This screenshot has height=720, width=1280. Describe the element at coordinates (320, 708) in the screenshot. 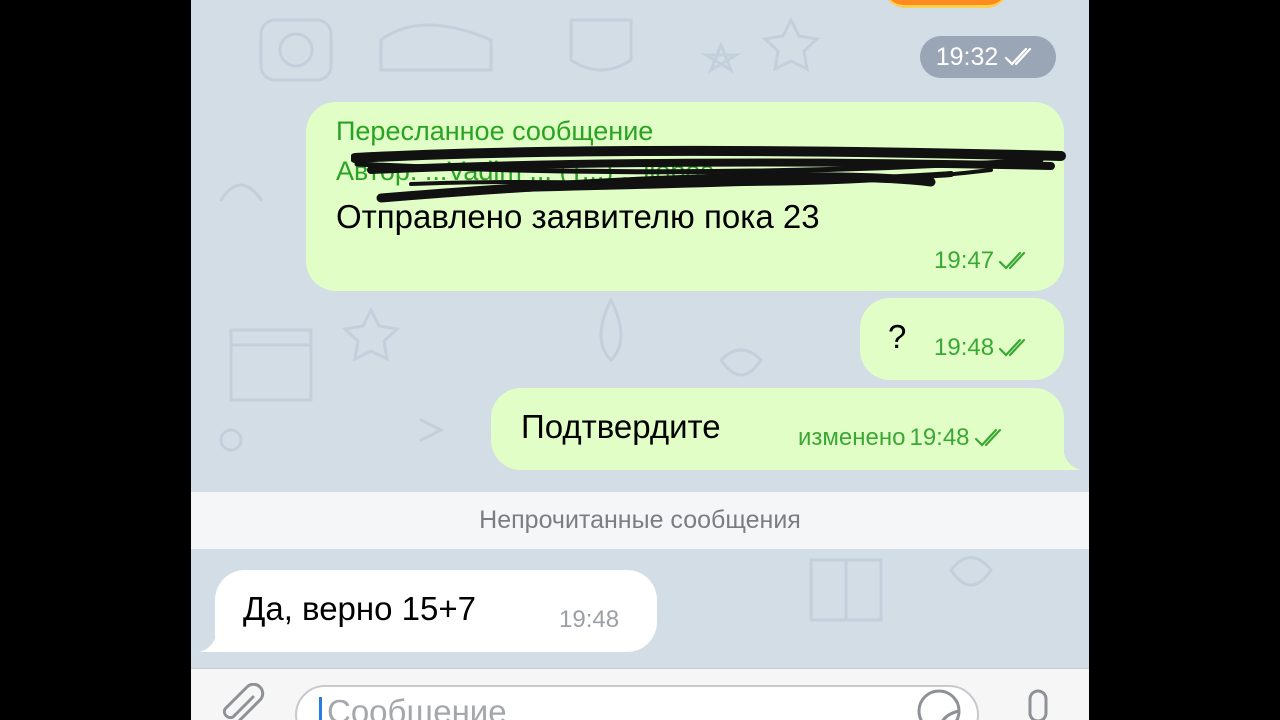

I see `text-caret` at that location.